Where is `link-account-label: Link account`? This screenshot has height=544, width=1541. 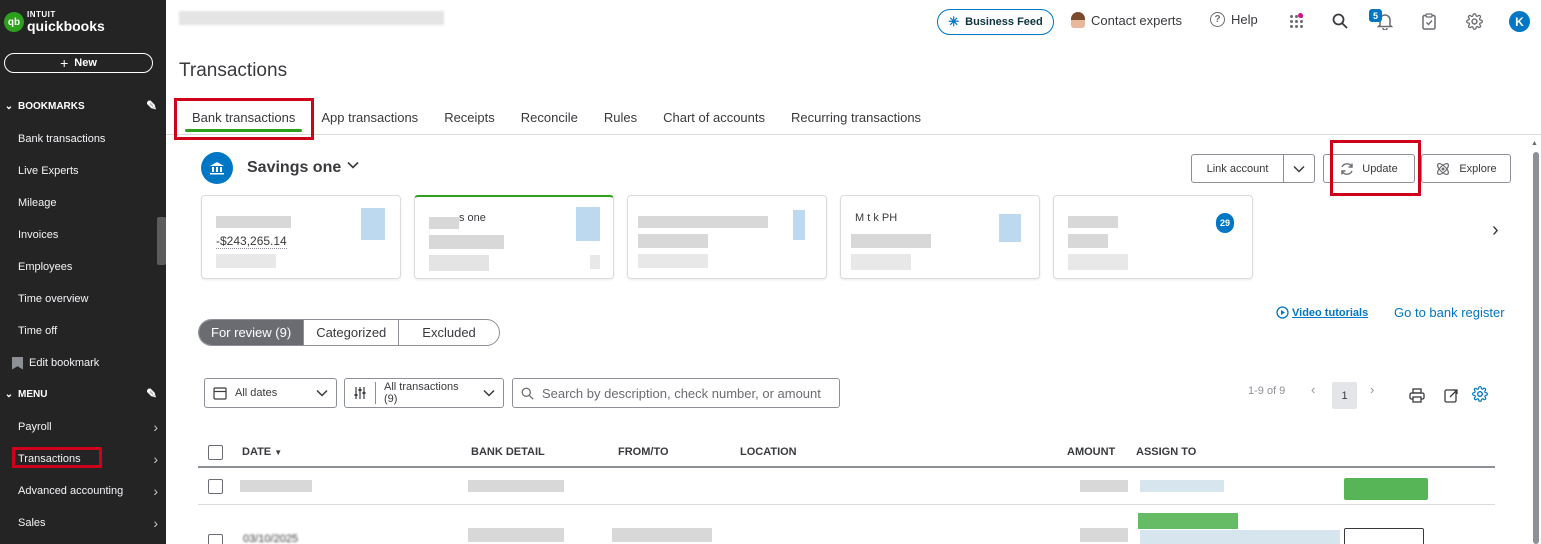
link-account-label: Link account is located at coordinates (1237, 168).